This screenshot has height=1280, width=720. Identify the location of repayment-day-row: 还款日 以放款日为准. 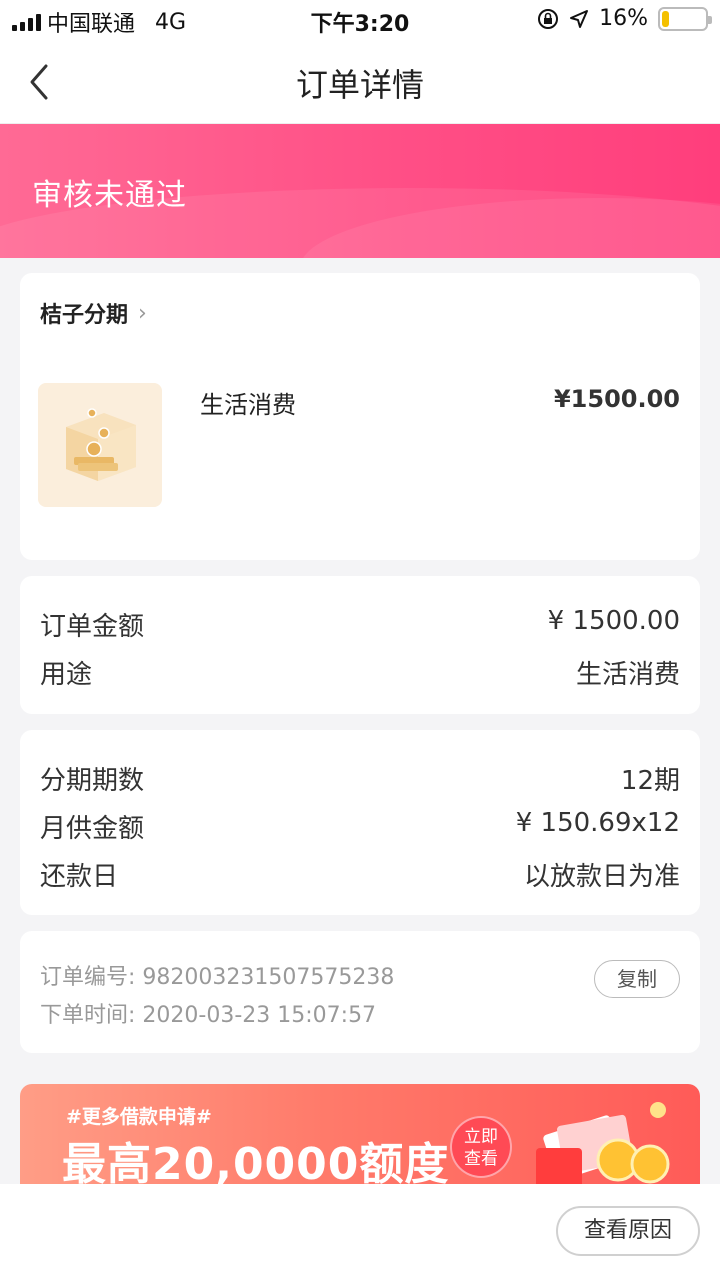
(360, 874).